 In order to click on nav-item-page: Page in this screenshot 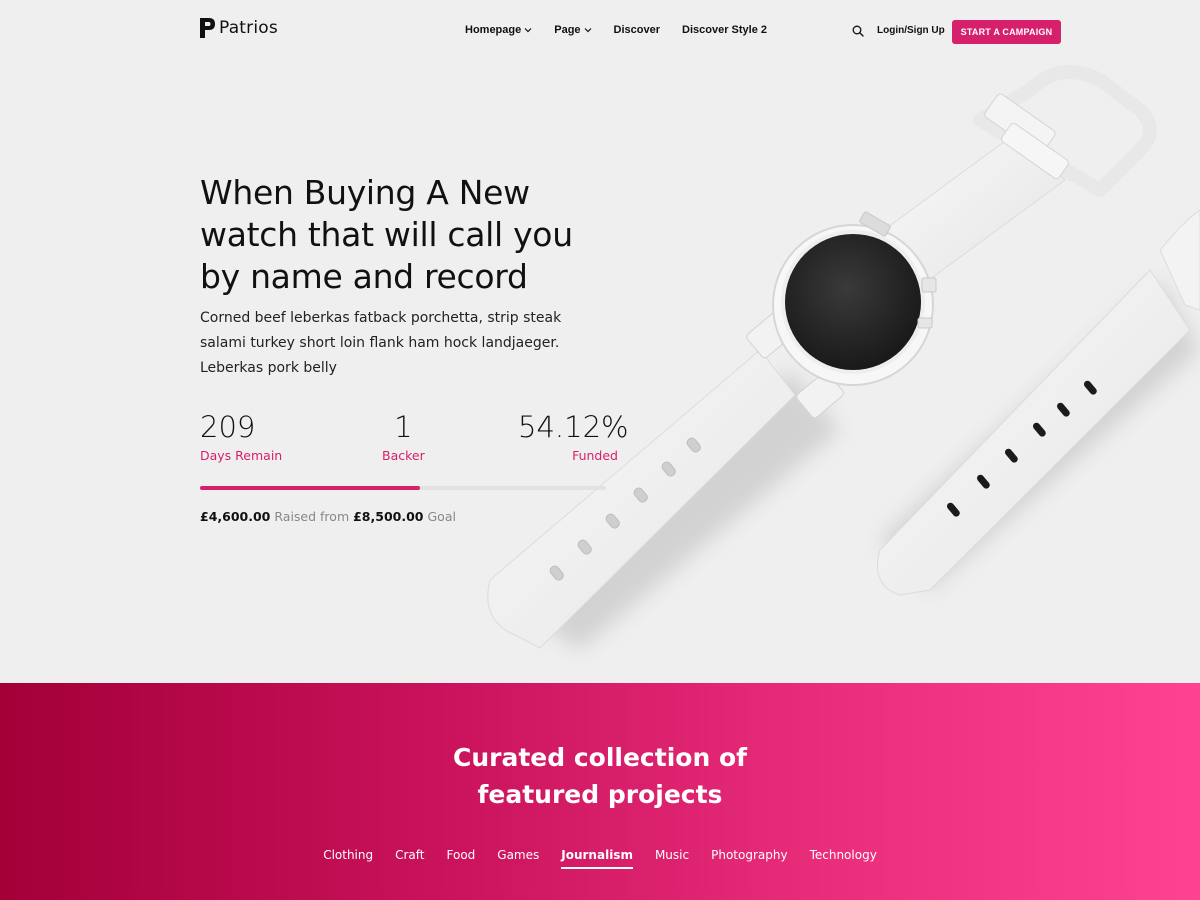, I will do `click(572, 30)`.